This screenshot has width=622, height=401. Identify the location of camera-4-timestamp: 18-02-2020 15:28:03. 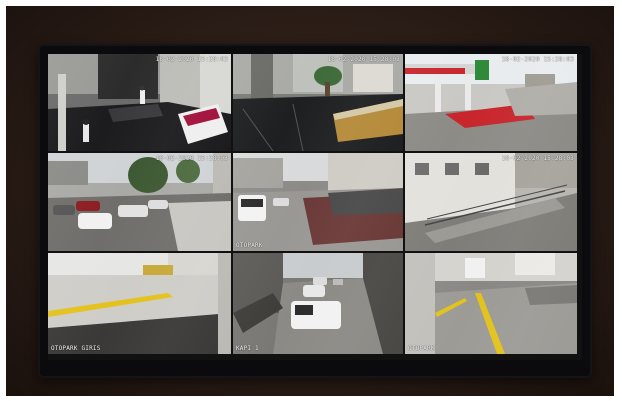
(191, 158).